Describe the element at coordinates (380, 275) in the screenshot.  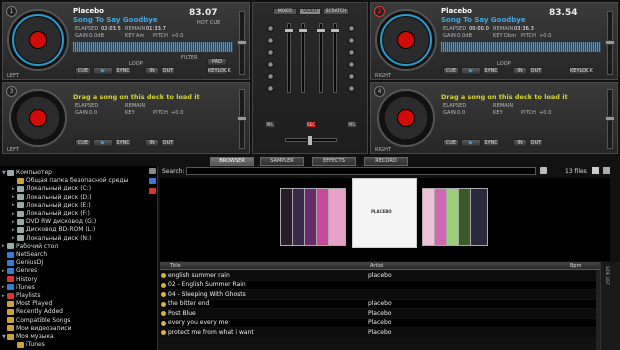
I see `table-row: english summer rain placebo` at that location.